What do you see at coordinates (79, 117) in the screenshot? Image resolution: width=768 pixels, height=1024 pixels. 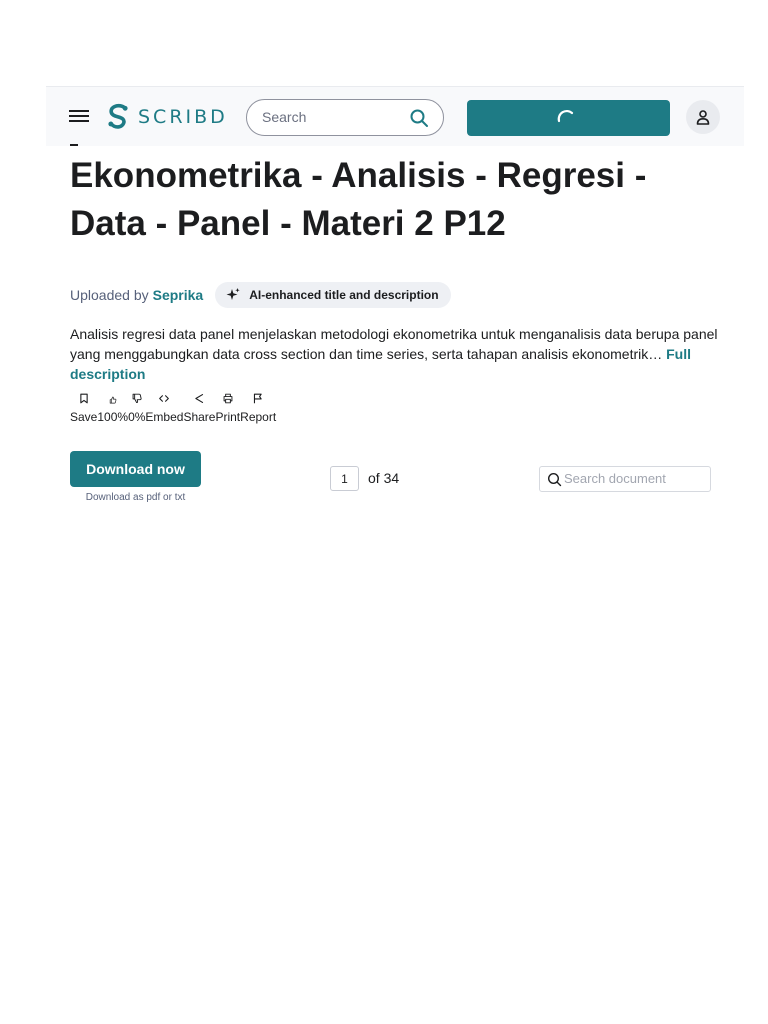 I see `hamburger-menu-icon` at bounding box center [79, 117].